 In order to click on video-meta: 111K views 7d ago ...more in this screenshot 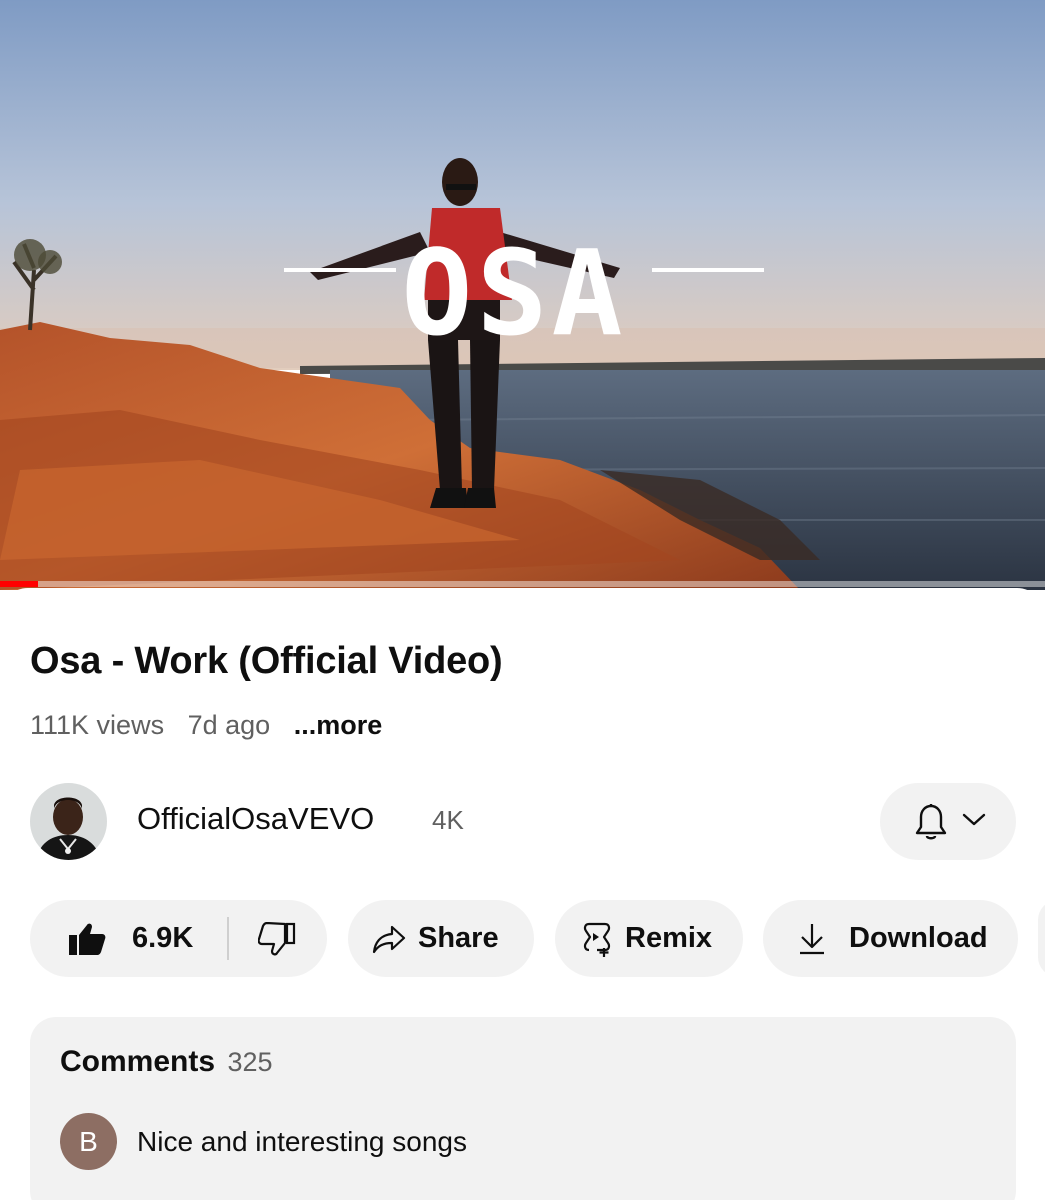, I will do `click(214, 725)`.